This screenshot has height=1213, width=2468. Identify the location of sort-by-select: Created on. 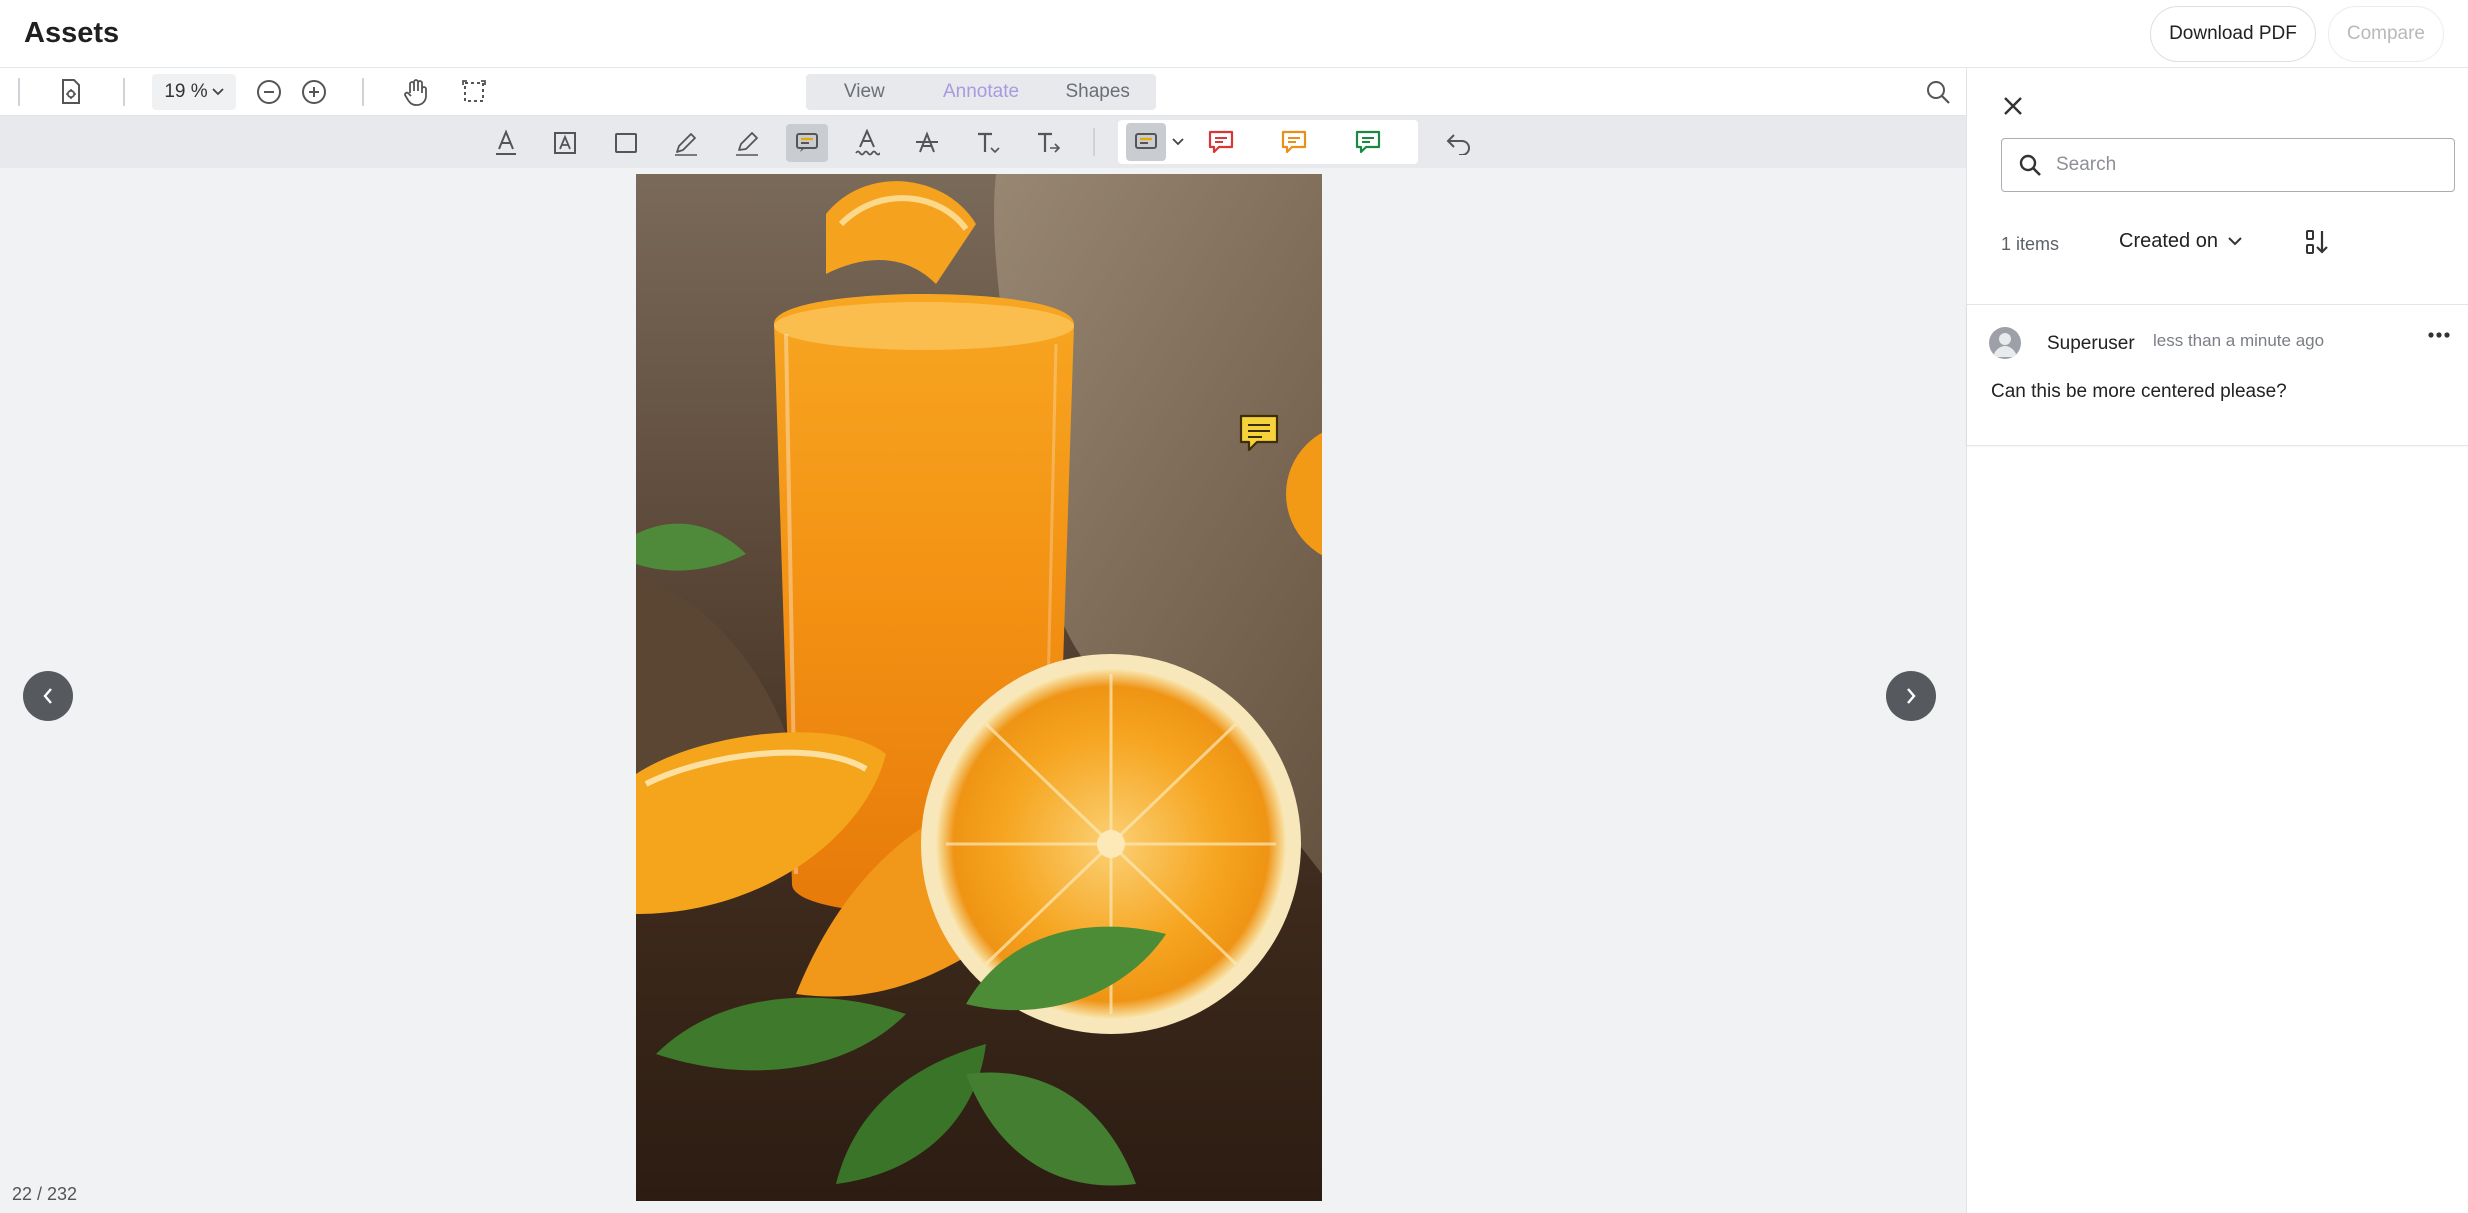
(2180, 241).